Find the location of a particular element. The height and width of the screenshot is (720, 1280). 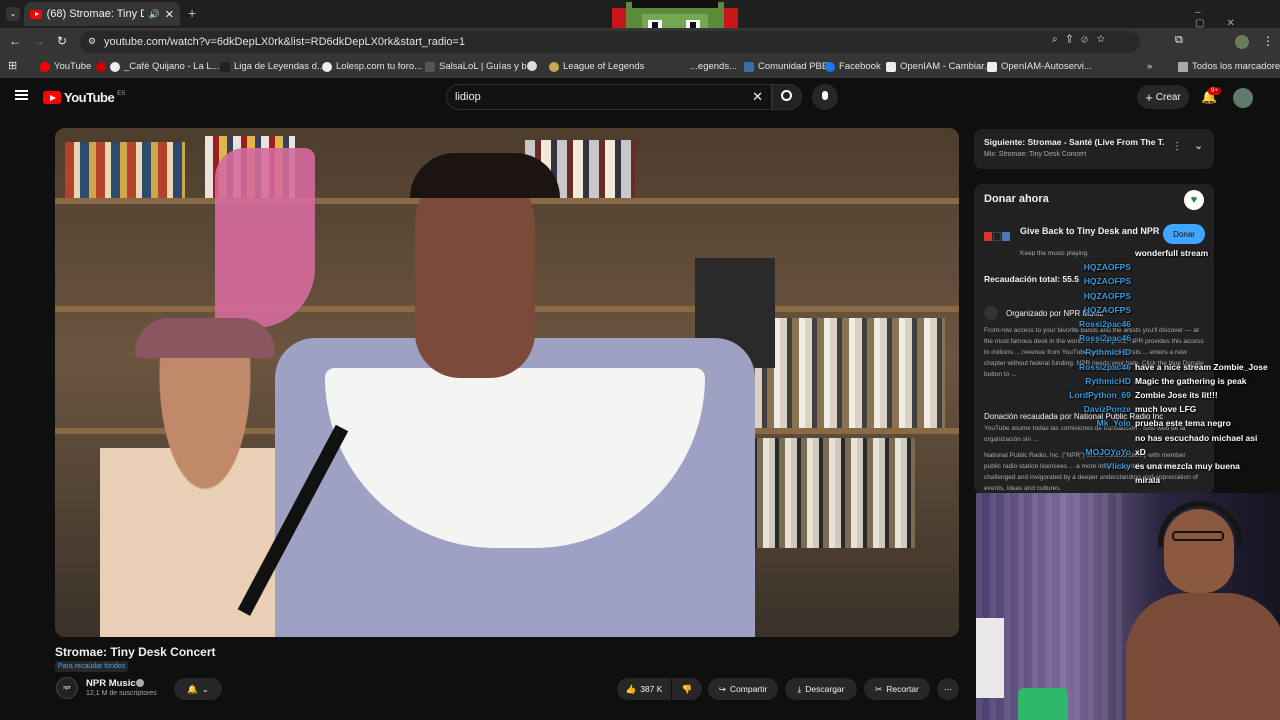

webcam-overlay is located at coordinates (1128, 606).